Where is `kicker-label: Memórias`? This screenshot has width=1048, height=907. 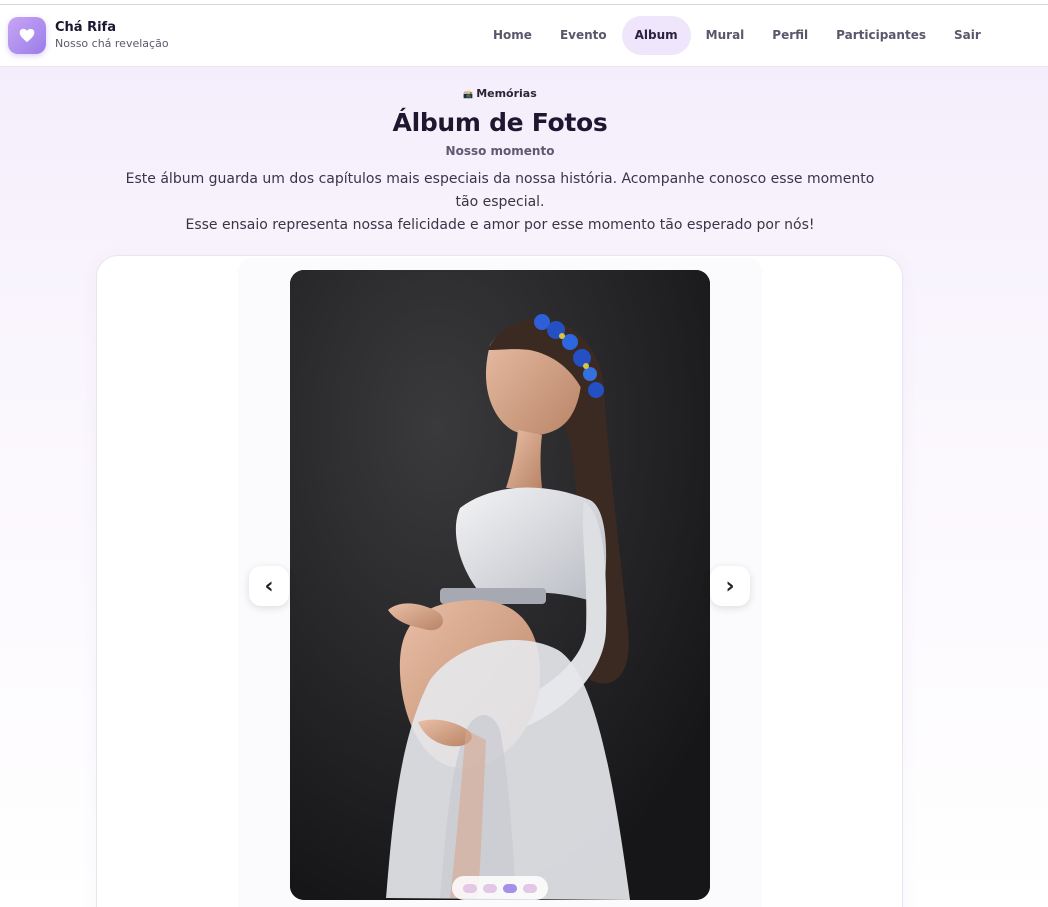 kicker-label: Memórias is located at coordinates (506, 93).